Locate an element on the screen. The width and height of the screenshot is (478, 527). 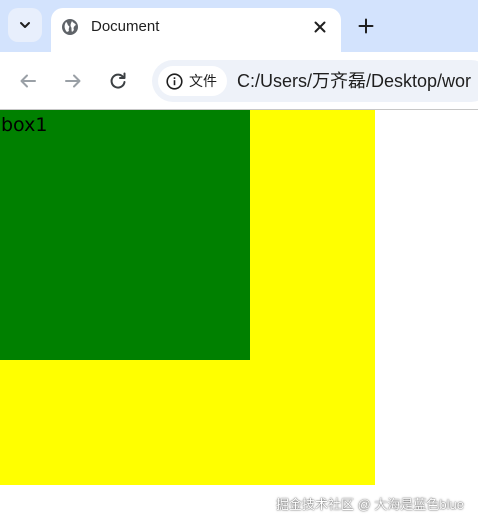
chevron-down-icon is located at coordinates (25, 25).